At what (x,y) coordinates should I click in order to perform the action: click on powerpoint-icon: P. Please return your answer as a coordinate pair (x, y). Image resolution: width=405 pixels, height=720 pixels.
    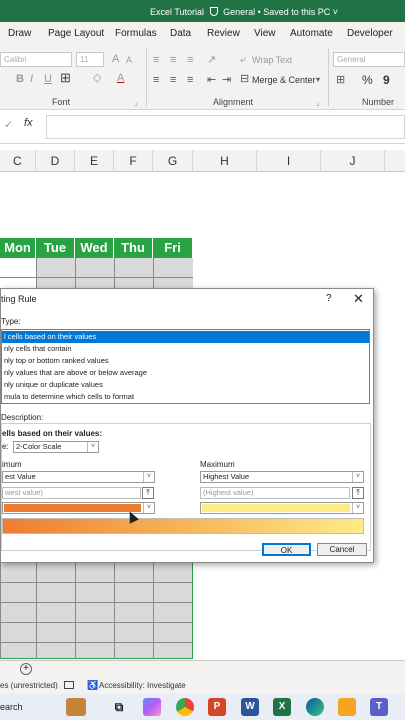
    Looking at the image, I should click on (217, 707).